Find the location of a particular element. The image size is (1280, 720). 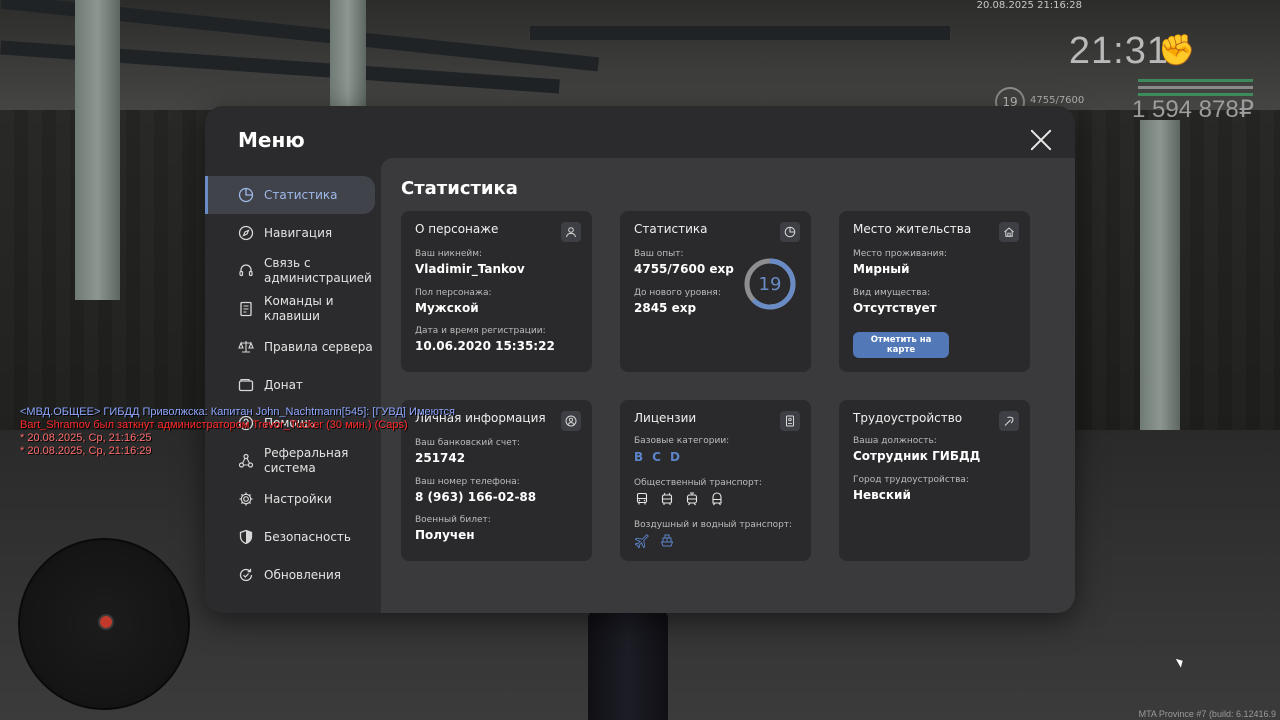

card-title: Место жительства is located at coordinates (912, 229).